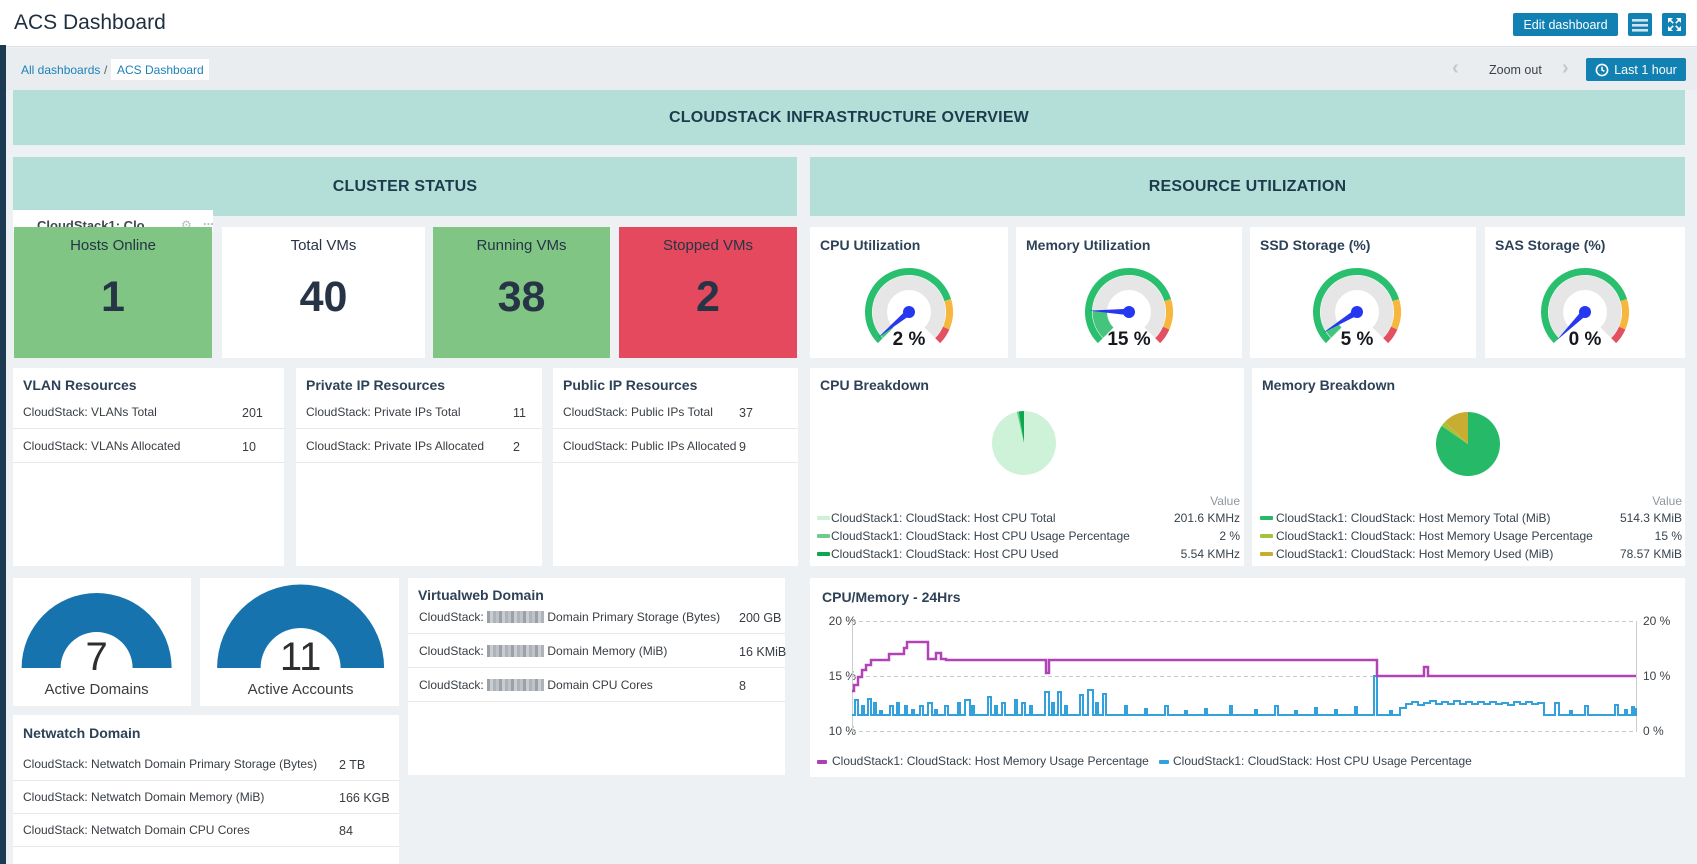 The image size is (1697, 864). I want to click on svg-text: 11, so click(301, 657).